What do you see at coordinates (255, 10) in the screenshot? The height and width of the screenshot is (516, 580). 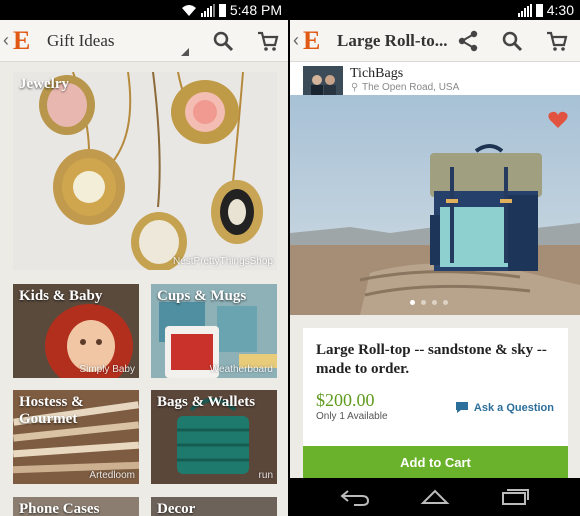 I see `status-time: 5:48 PM` at bounding box center [255, 10].